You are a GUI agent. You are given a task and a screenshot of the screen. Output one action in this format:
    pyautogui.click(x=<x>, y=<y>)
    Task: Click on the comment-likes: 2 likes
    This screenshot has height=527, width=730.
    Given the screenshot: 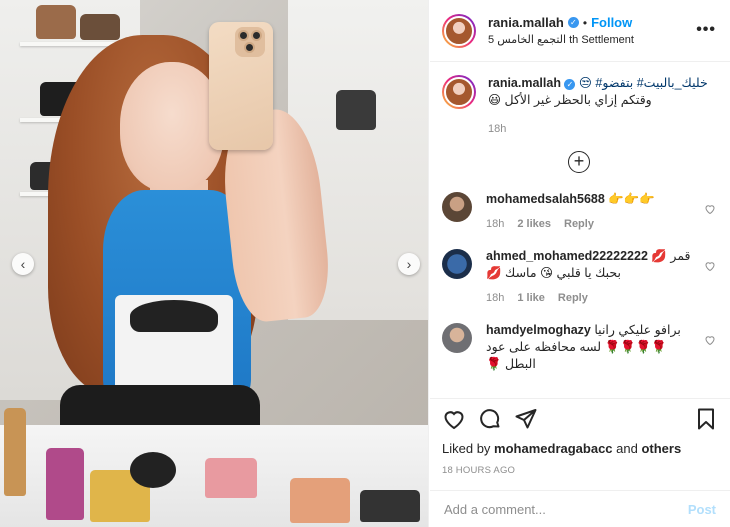 What is the action you would take?
    pyautogui.click(x=534, y=224)
    